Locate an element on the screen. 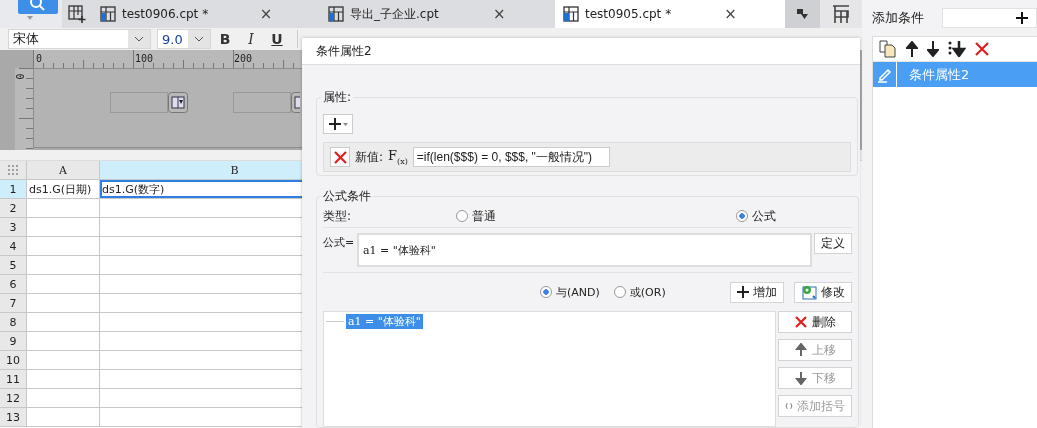 This screenshot has height=428, width=1037. file-tab: test0905.cpt * × is located at coordinates (670, 14).